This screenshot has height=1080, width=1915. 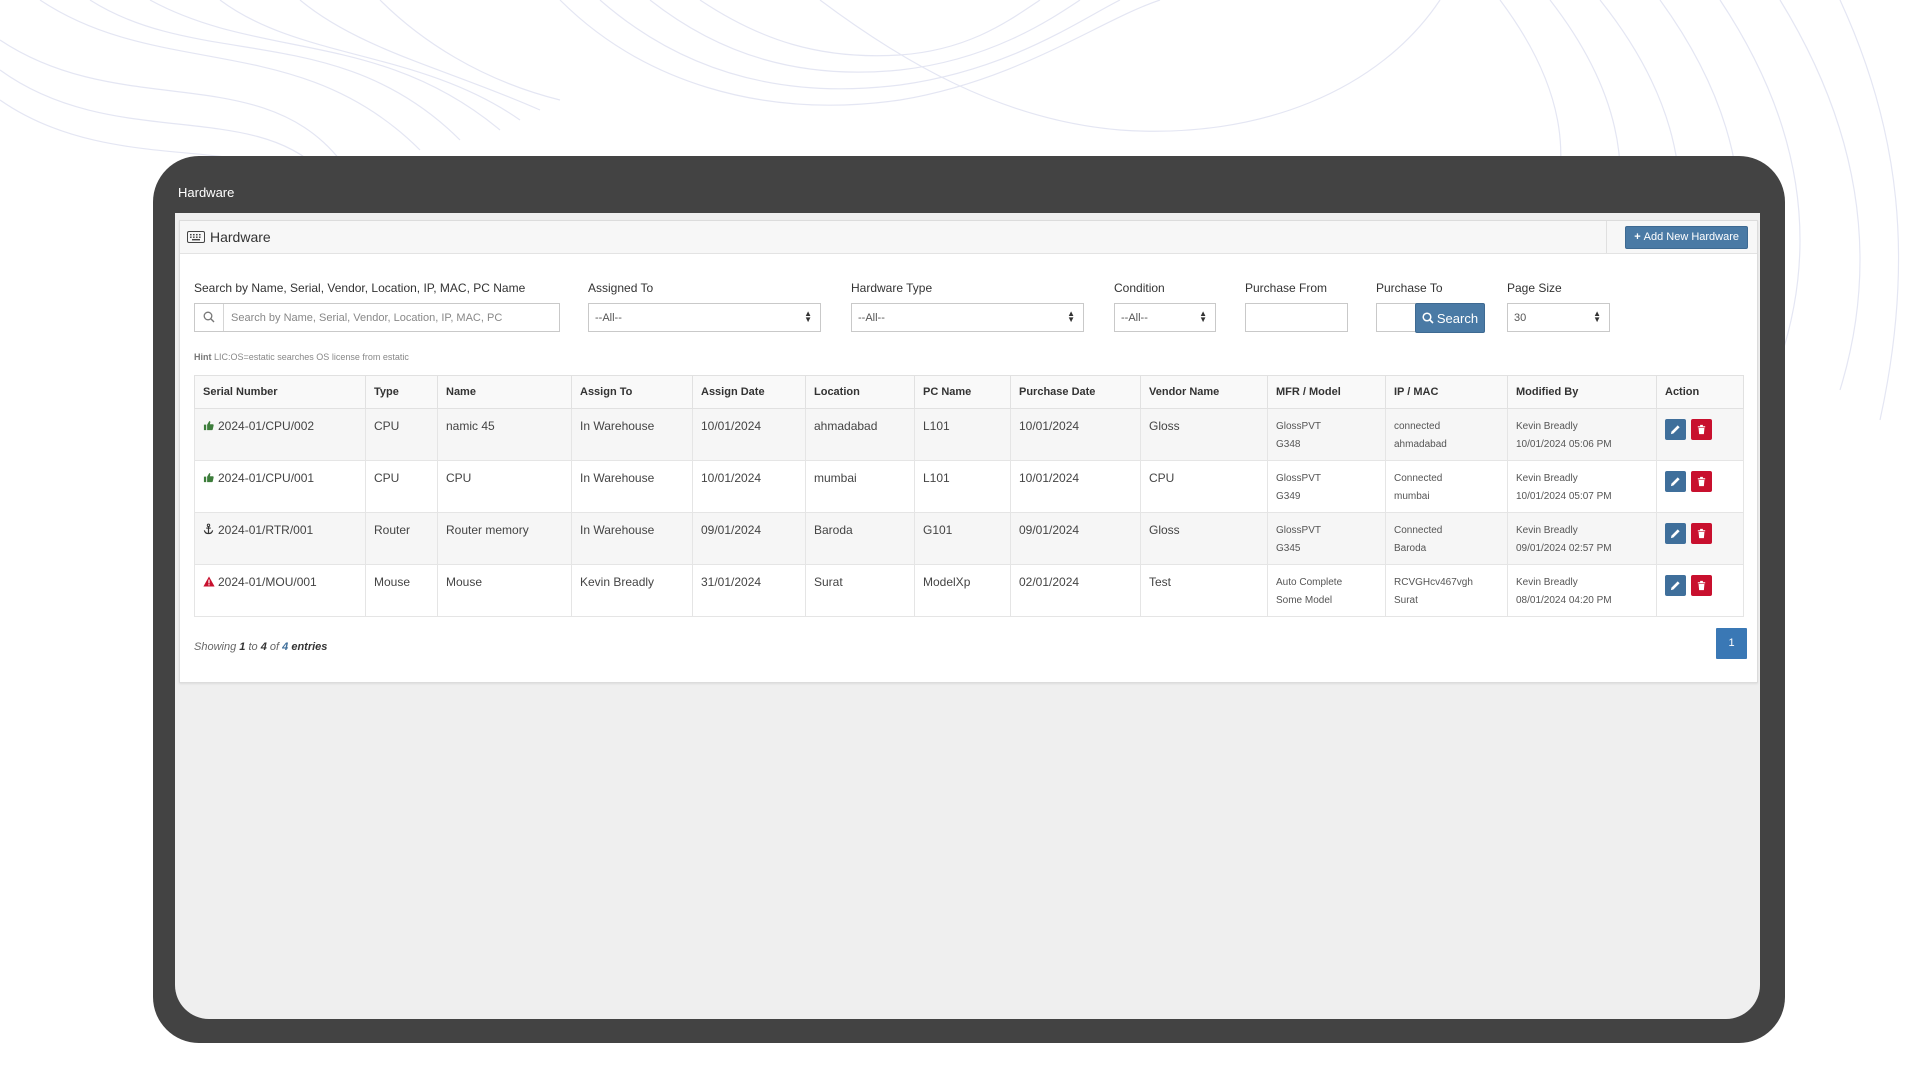 What do you see at coordinates (266, 478) in the screenshot?
I see `serial-number: 2024-01/CPU/001` at bounding box center [266, 478].